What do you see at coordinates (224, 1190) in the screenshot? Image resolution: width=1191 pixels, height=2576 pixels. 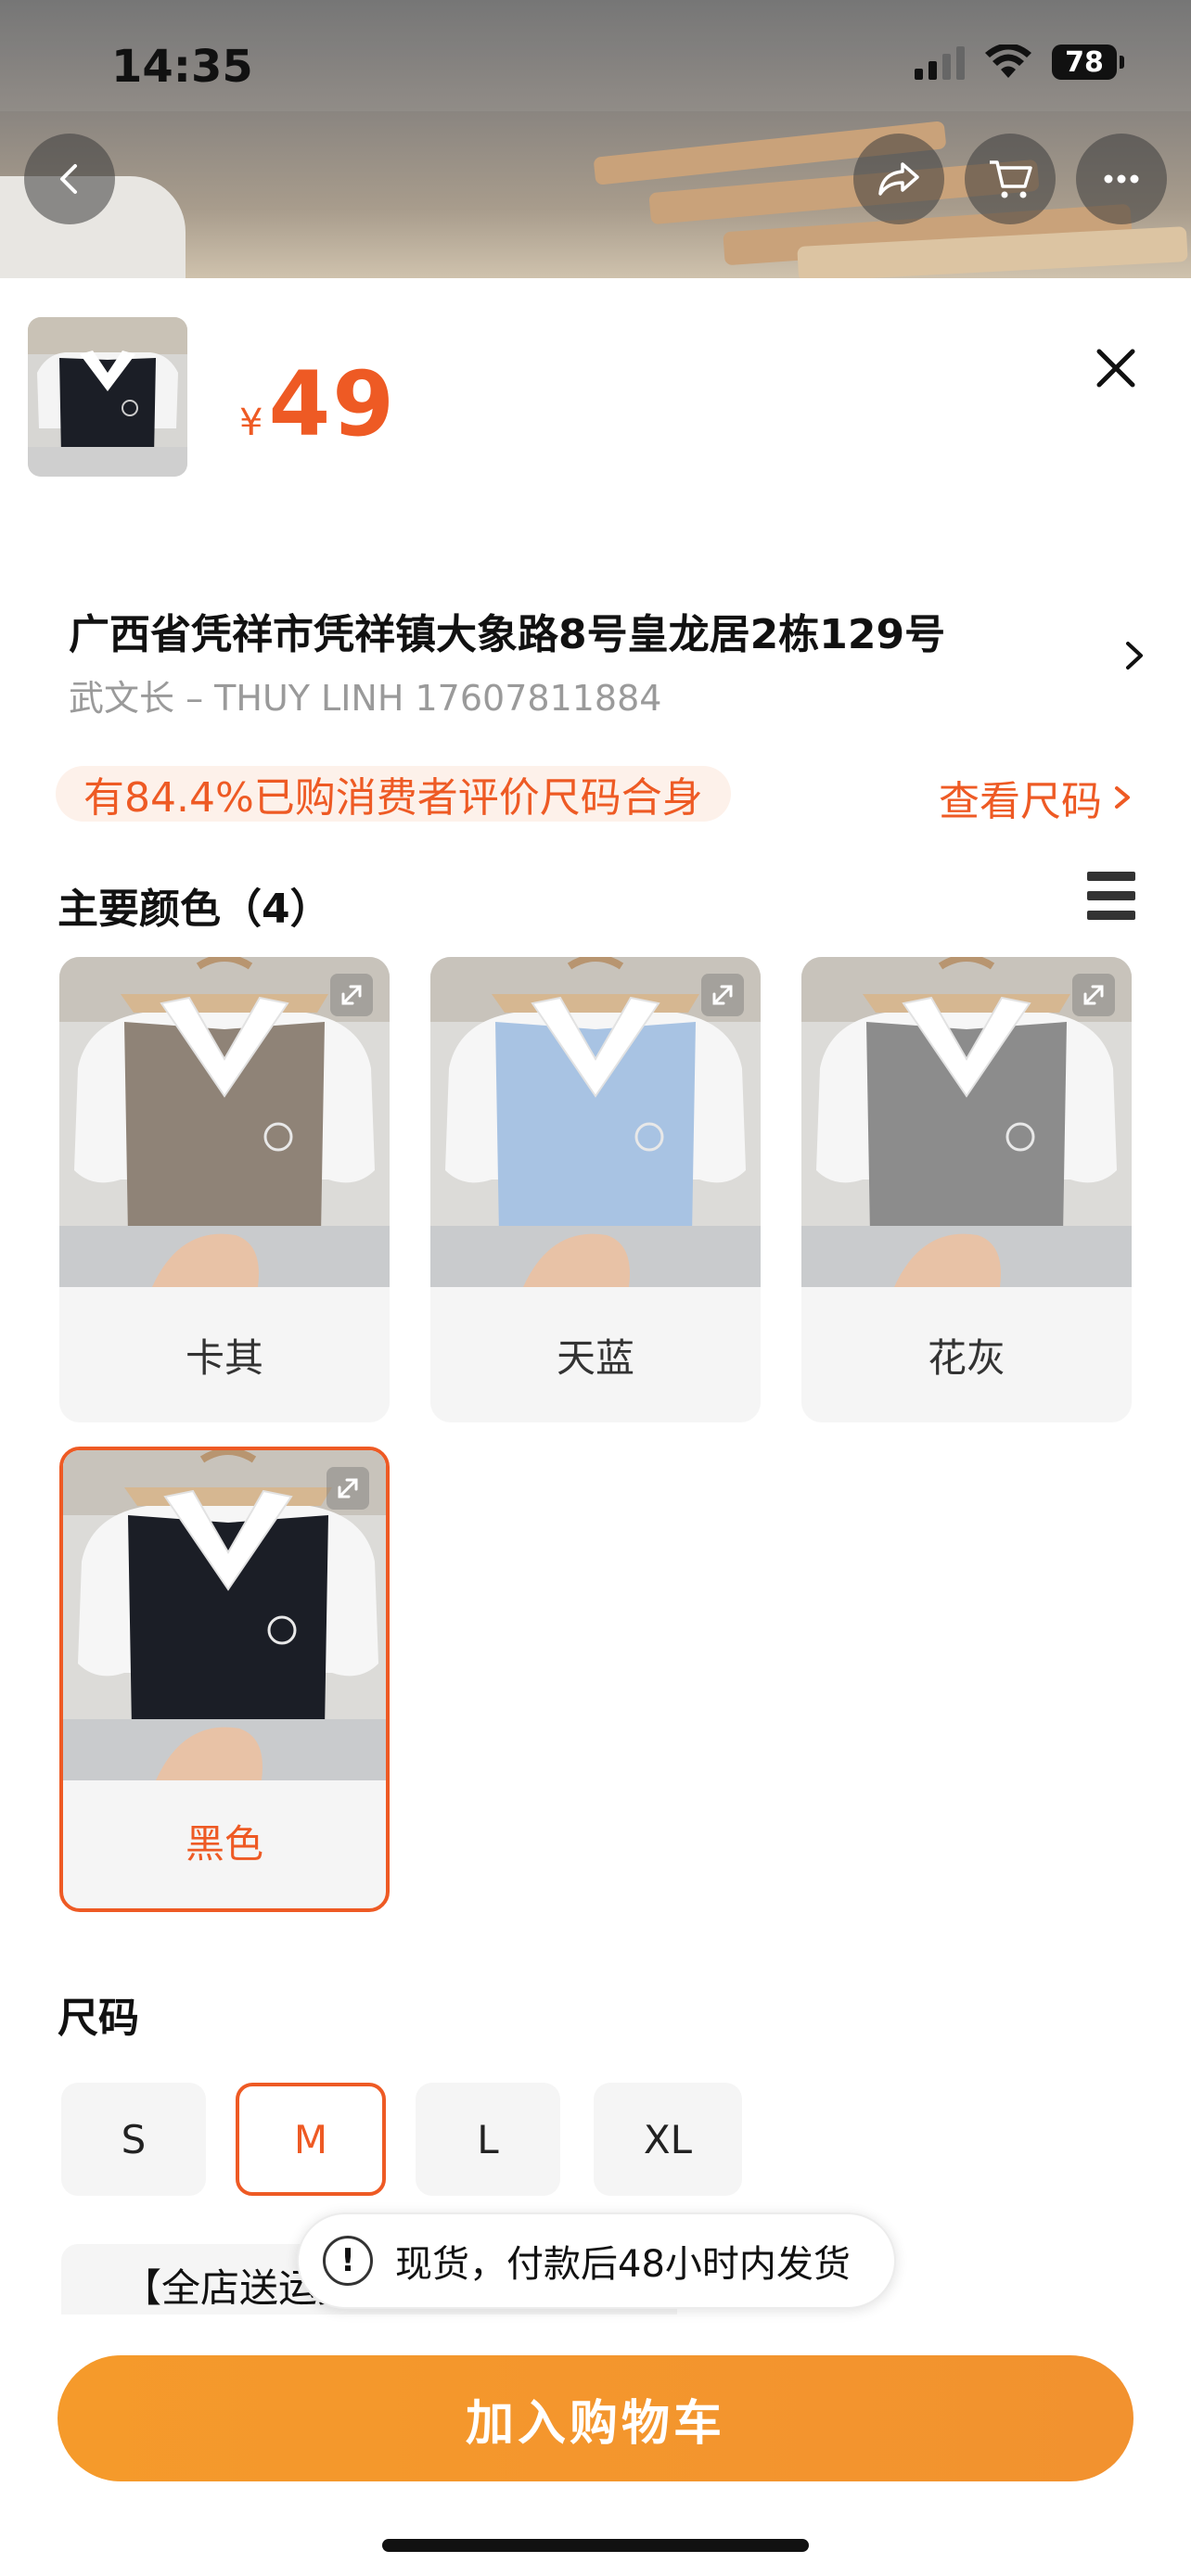 I see `color-option-card: 卡其` at bounding box center [224, 1190].